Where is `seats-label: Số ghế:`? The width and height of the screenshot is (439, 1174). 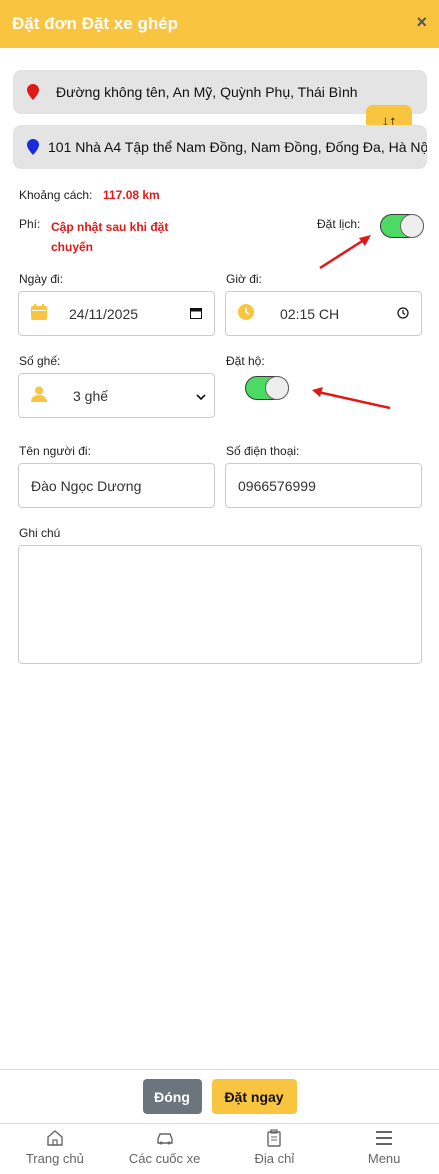 seats-label: Số ghế: is located at coordinates (40, 361).